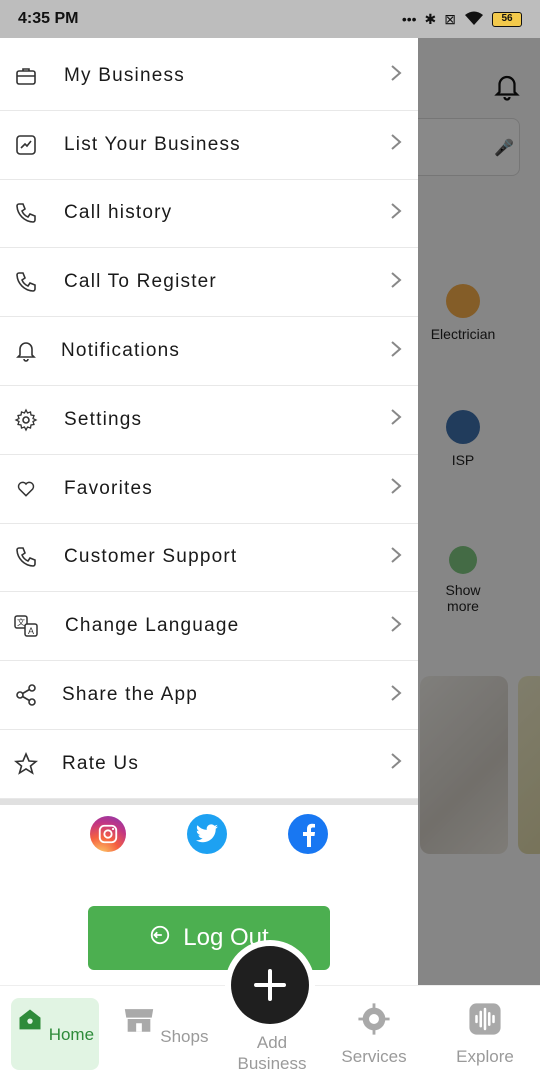 This screenshot has width=540, height=1080. Describe the element at coordinates (48, 18) in the screenshot. I see `status-time: 4:35 PM` at that location.